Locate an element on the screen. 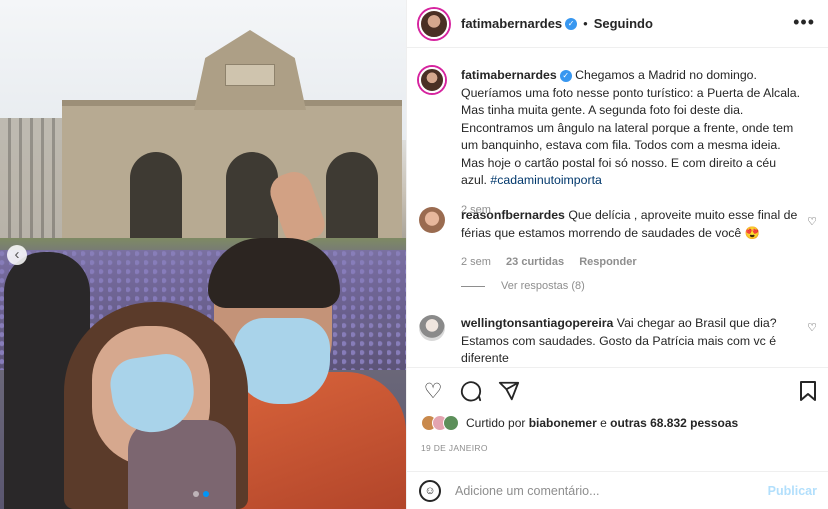 Image resolution: width=828 pixels, height=509 pixels. photo-building is located at coordinates (35, 178).